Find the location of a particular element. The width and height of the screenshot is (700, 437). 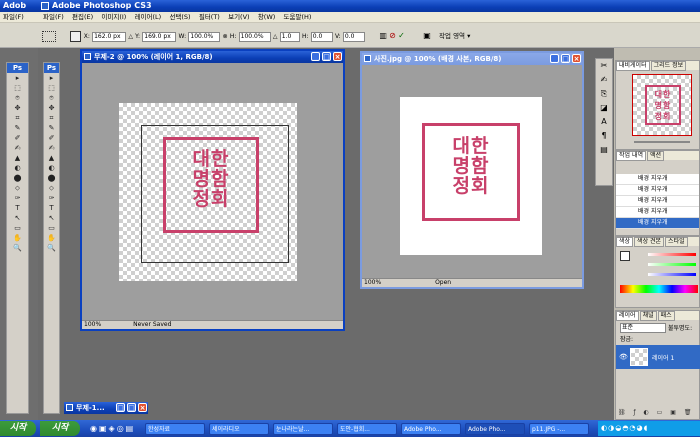

menu-filter: 필터(T) is located at coordinates (209, 17).